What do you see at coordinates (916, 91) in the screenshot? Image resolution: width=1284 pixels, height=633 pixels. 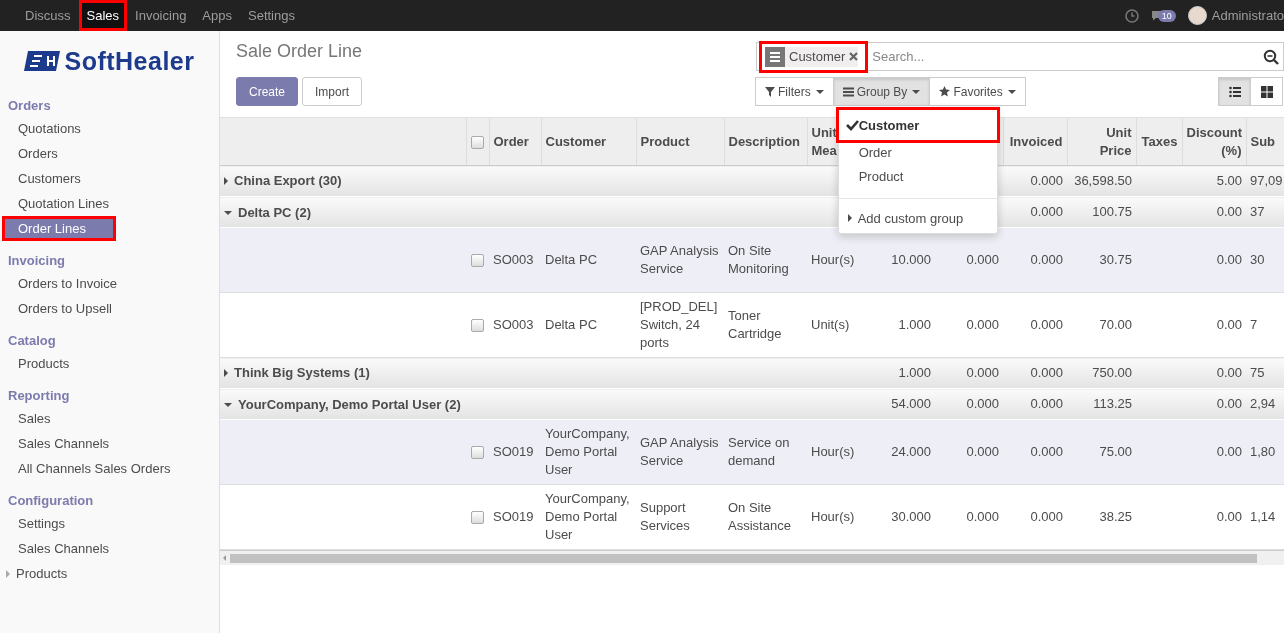 I see `caret-icon` at bounding box center [916, 91].